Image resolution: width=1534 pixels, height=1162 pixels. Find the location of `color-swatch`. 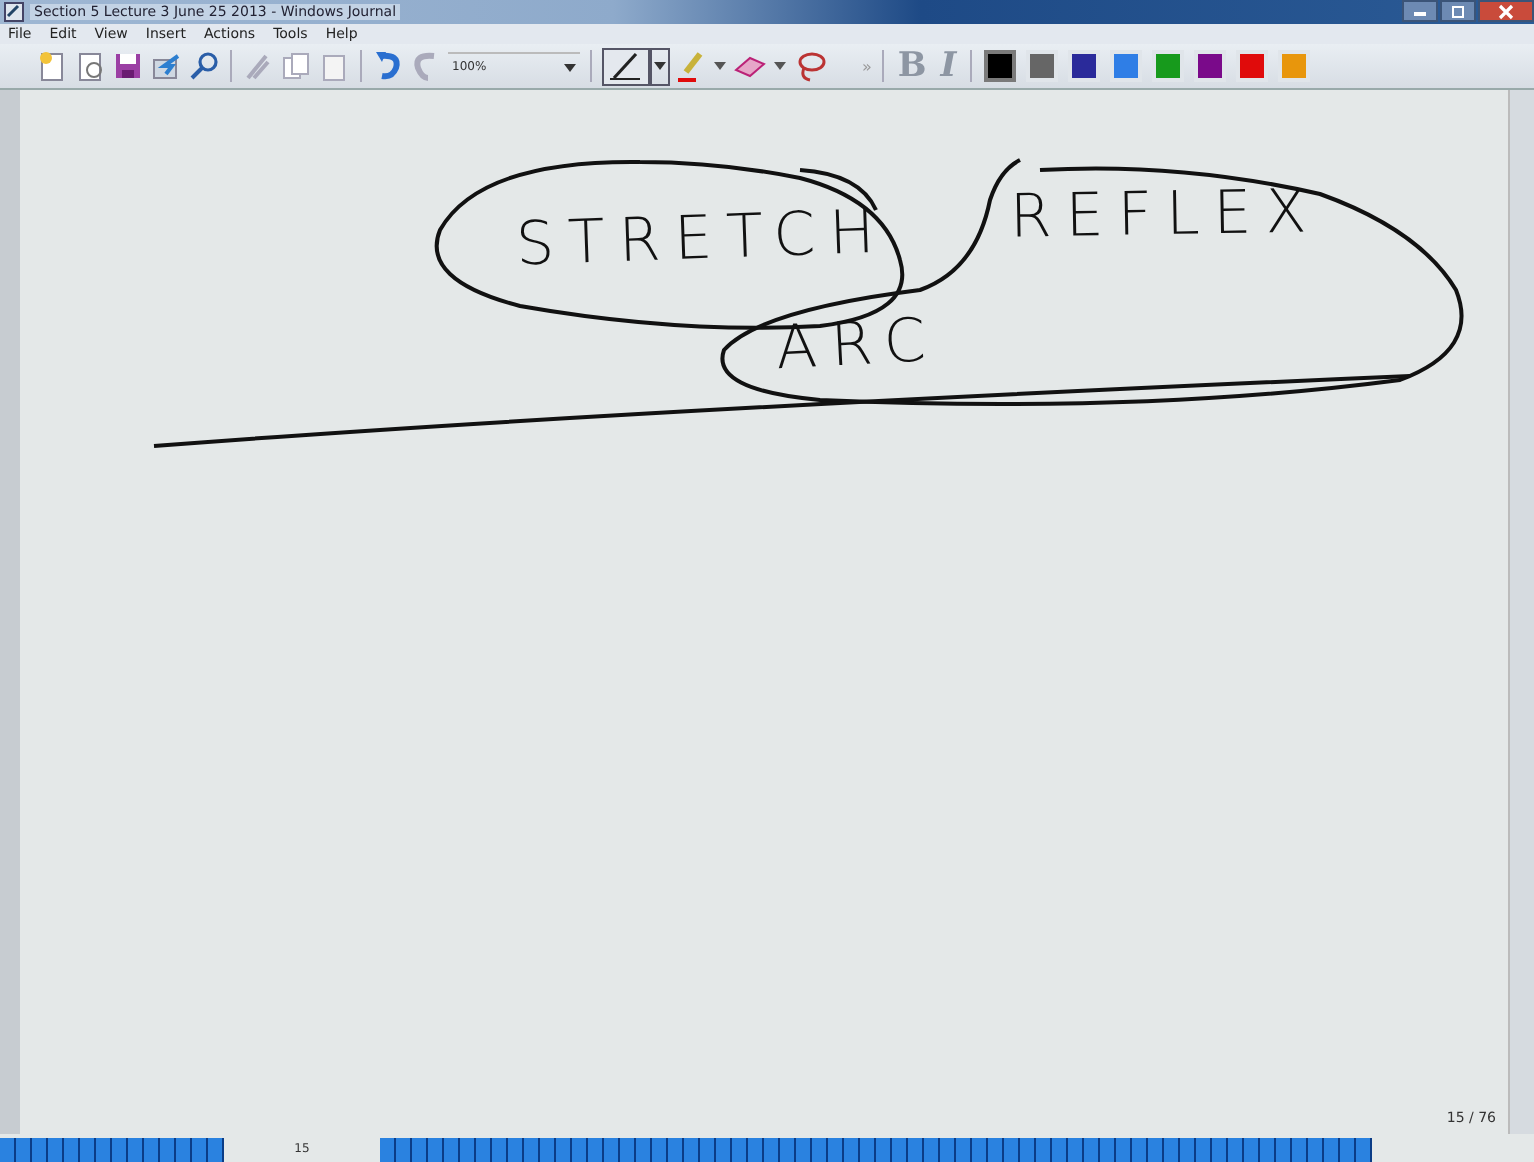

color-swatch is located at coordinates (1000, 66).